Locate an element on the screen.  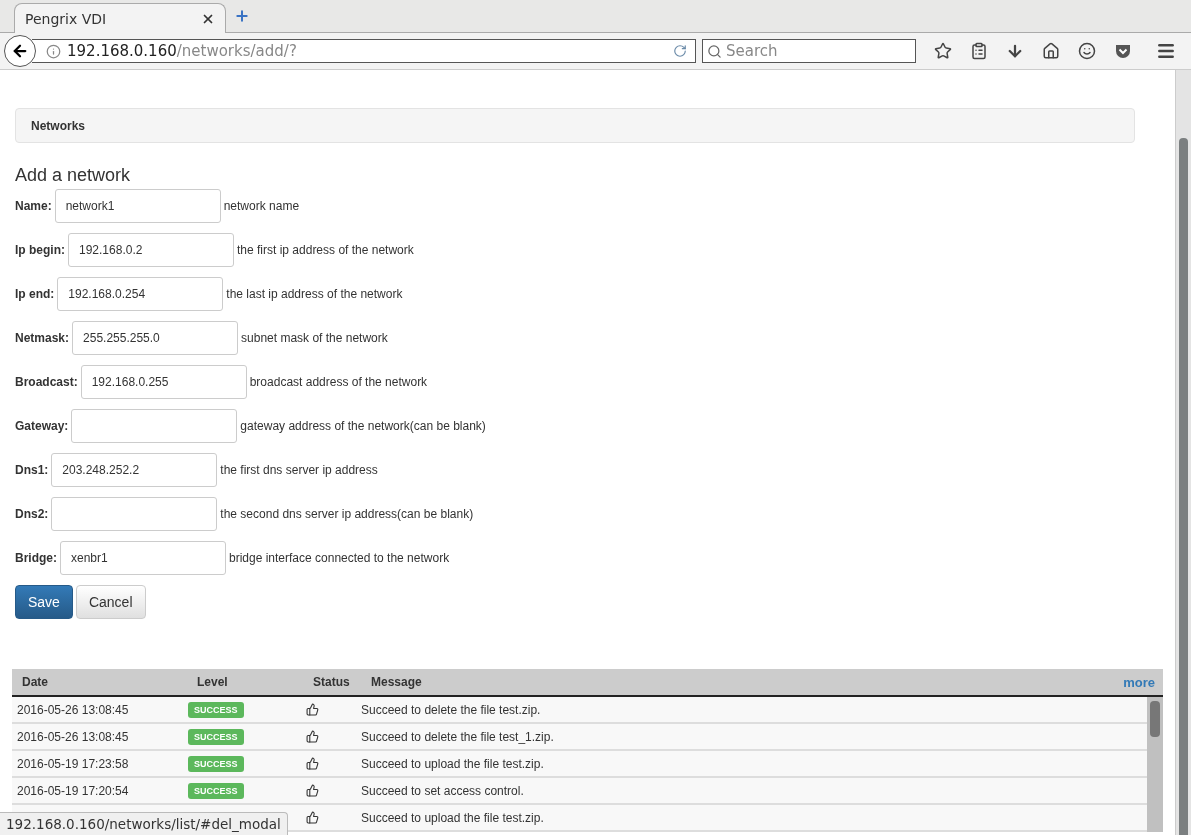
smiley-icon is located at coordinates (1087, 51).